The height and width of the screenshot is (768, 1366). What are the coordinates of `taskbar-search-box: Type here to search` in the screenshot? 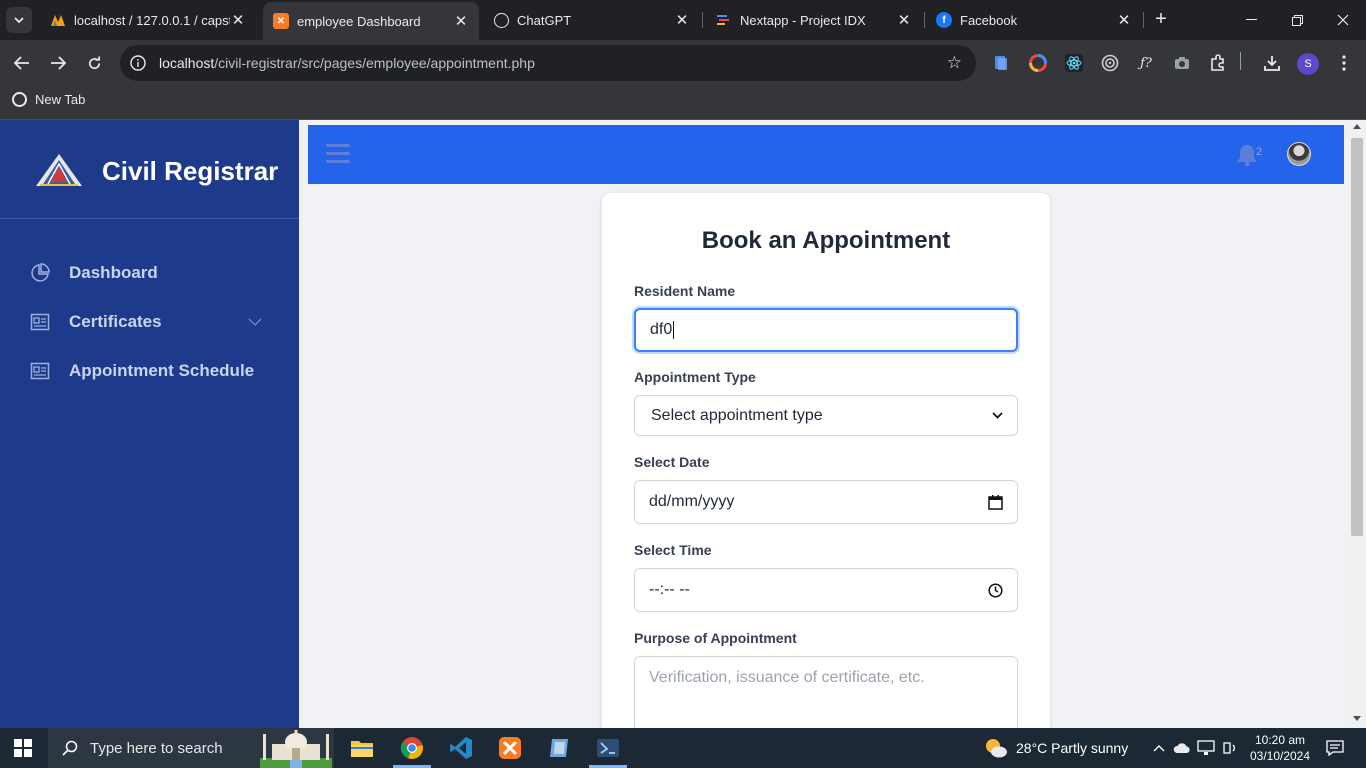 It's located at (191, 748).